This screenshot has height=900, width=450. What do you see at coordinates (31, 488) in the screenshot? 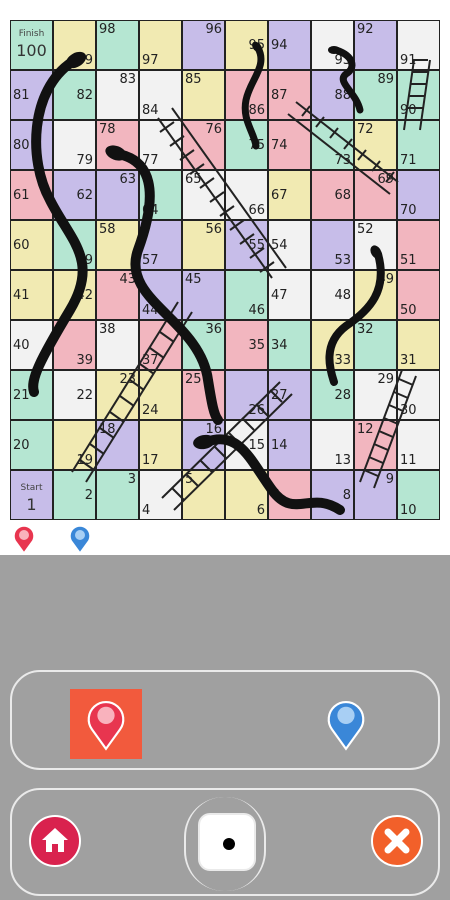
I see `start-label: Start` at bounding box center [31, 488].